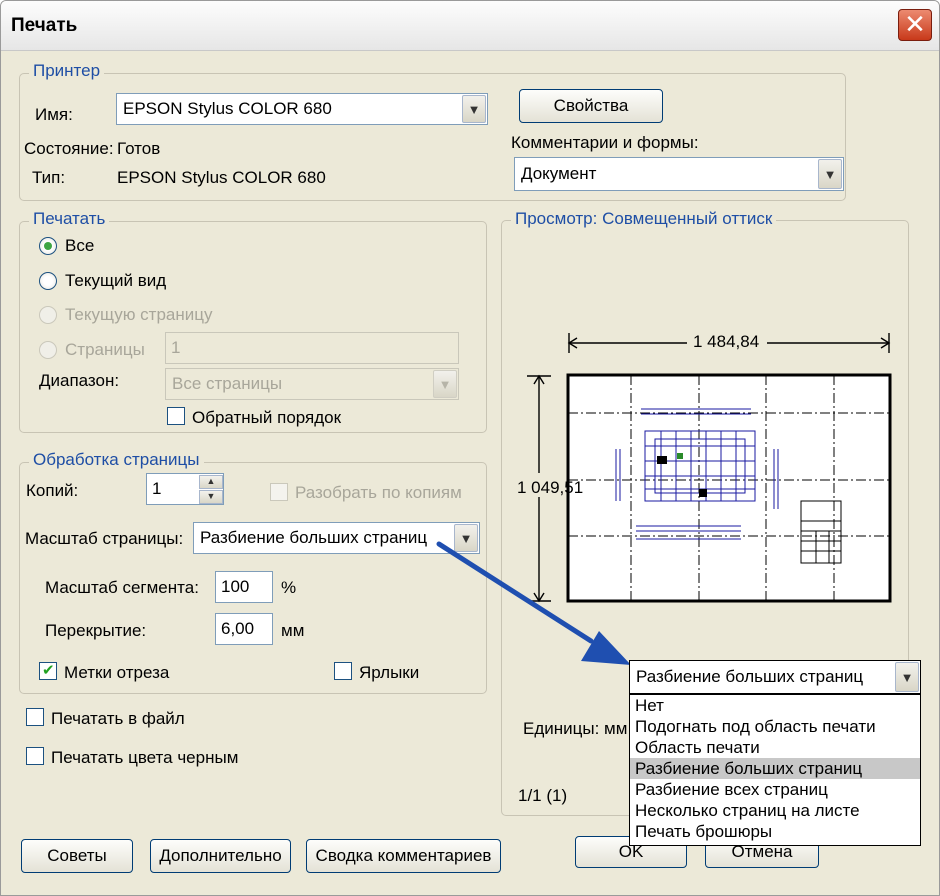  I want to click on scaling-dropdown-select: Разбиение больших страниц ▼, so click(775, 677).